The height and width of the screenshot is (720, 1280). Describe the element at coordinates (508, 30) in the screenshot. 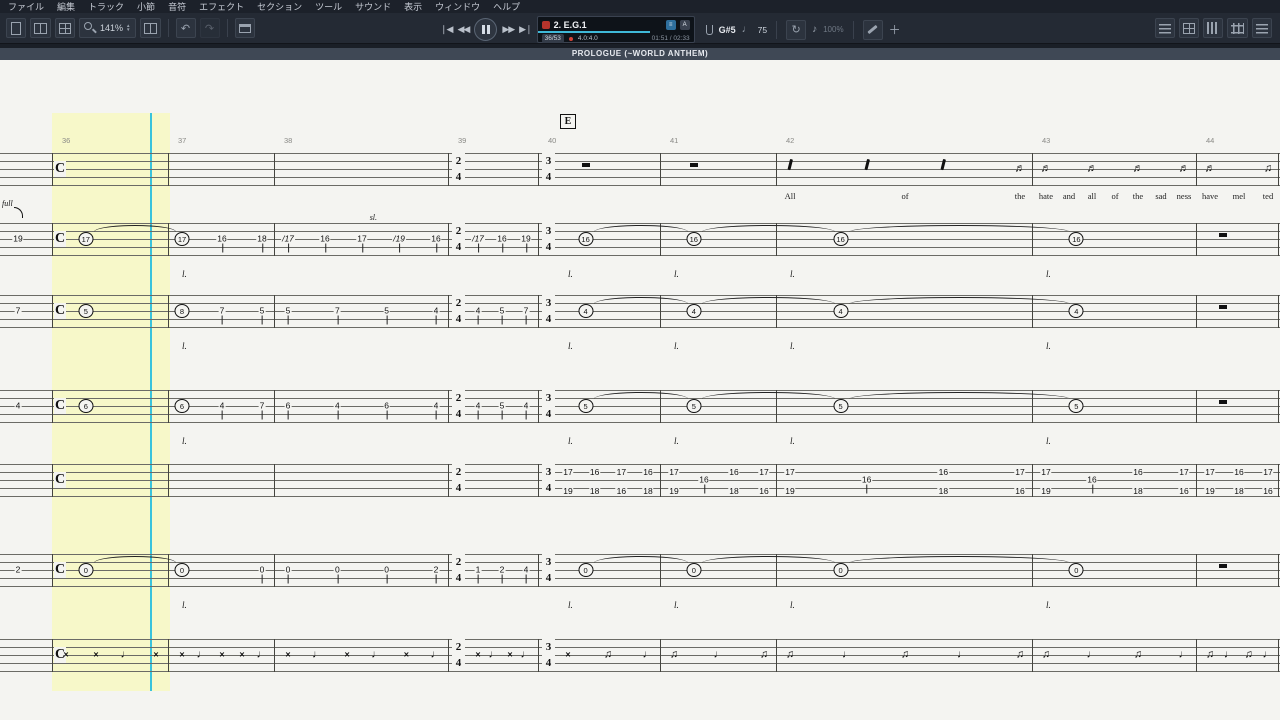

I see `fast-forward-button: ▶▶` at that location.